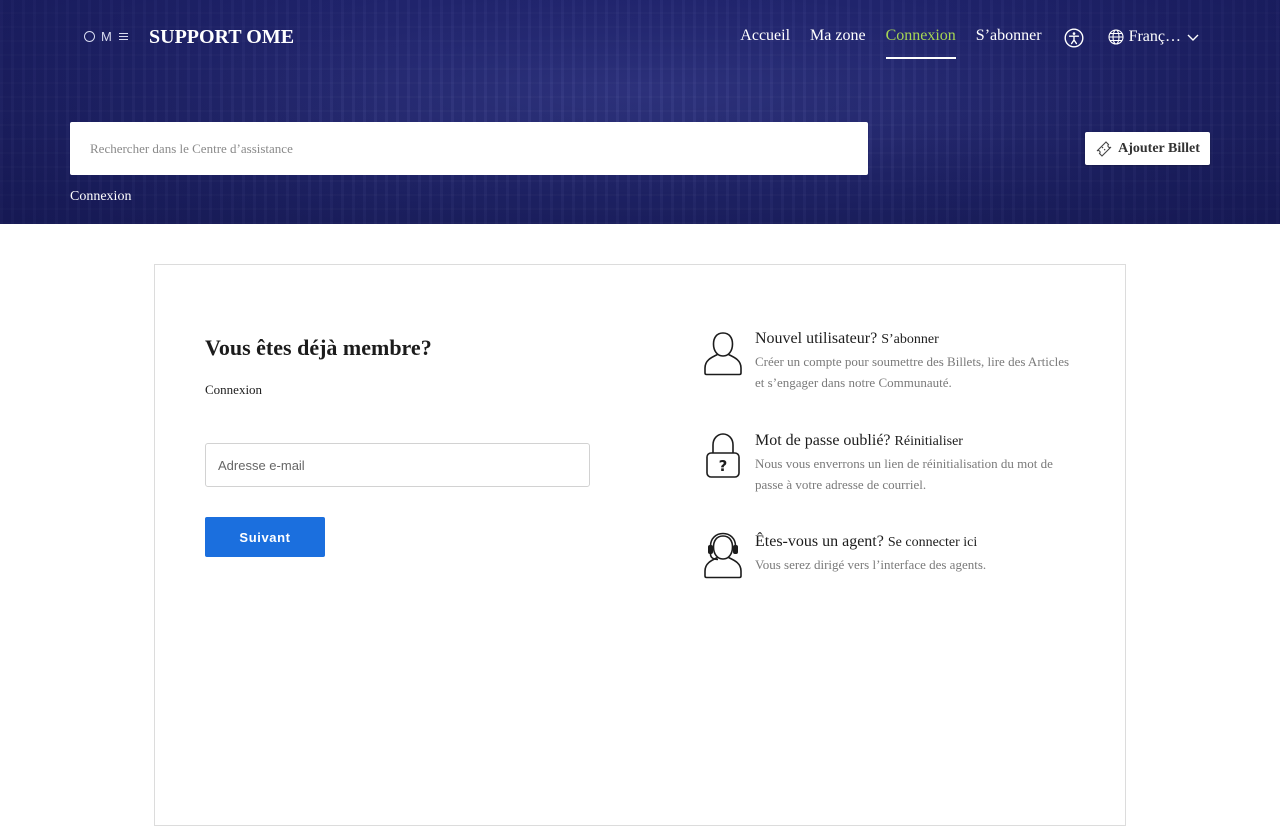 This screenshot has height=826, width=1280. What do you see at coordinates (929, 441) in the screenshot?
I see `reset-link: Réinitialiser` at bounding box center [929, 441].